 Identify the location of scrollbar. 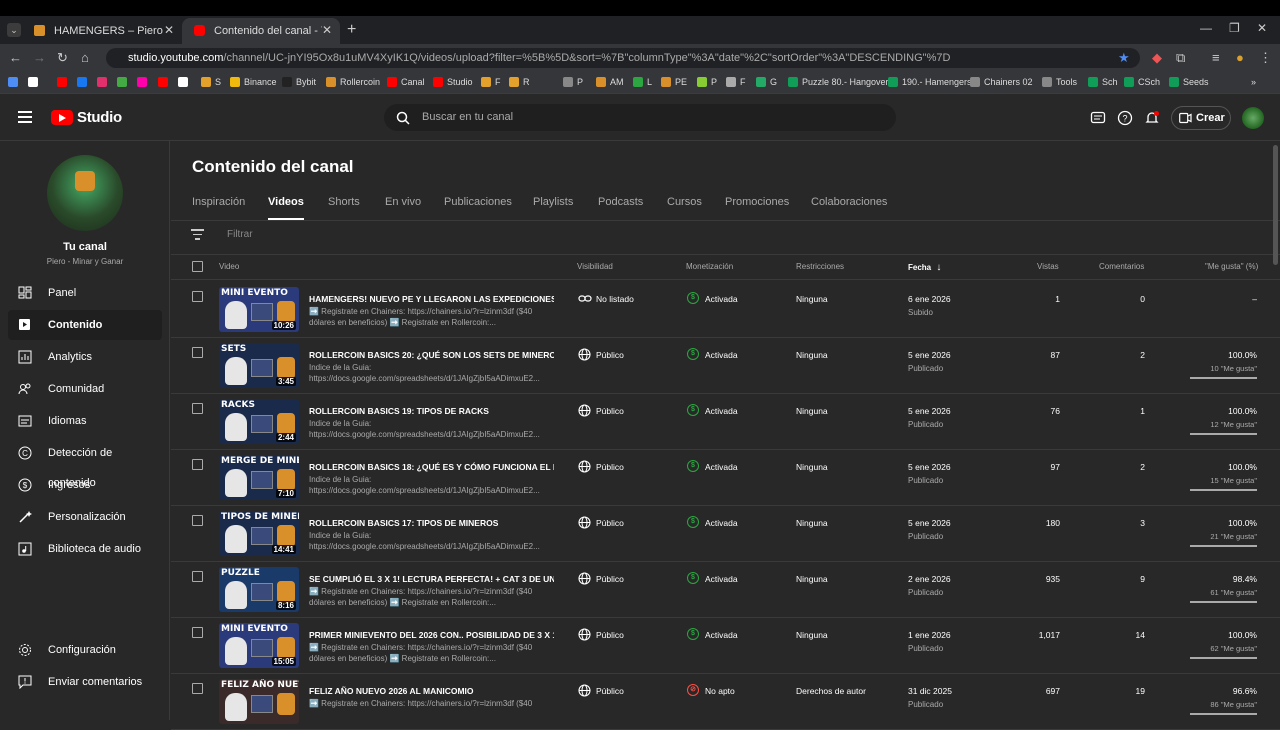
(1275, 205).